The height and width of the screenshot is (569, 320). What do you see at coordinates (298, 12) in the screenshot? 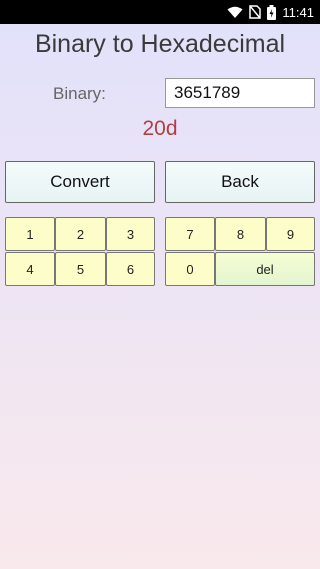
I see `status-time: 11:41` at bounding box center [298, 12].